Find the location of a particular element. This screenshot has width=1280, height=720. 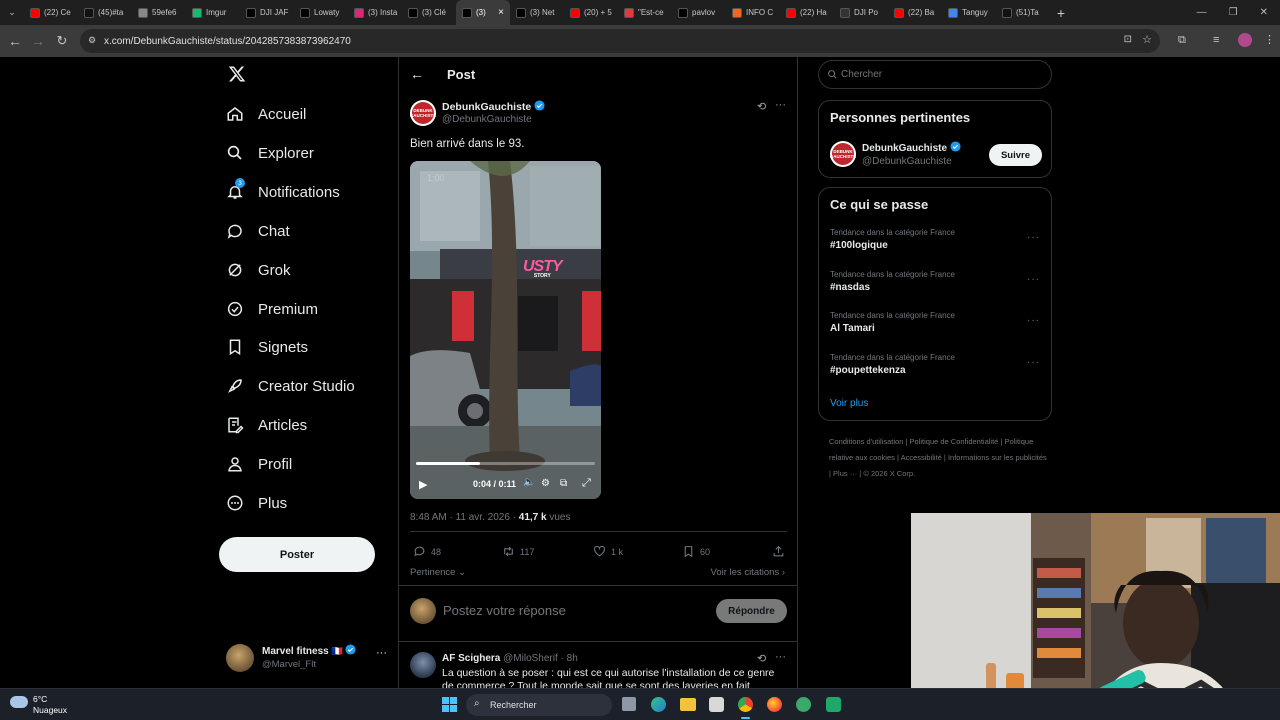

sort-dropdown: Pertinence ⌄ is located at coordinates (438, 572).